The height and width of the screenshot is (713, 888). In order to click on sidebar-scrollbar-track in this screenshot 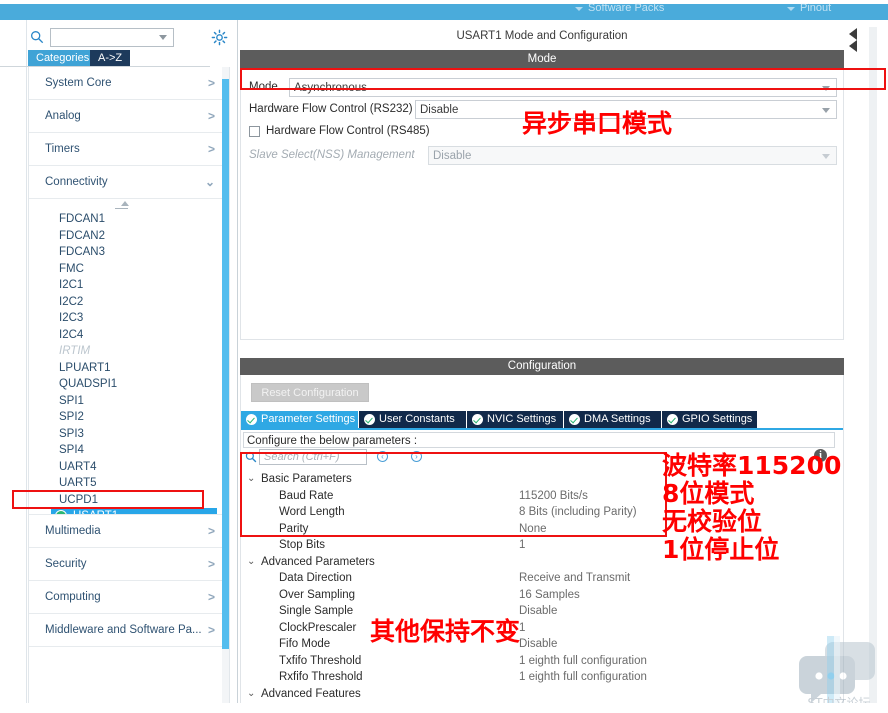, I will do `click(225, 390)`.